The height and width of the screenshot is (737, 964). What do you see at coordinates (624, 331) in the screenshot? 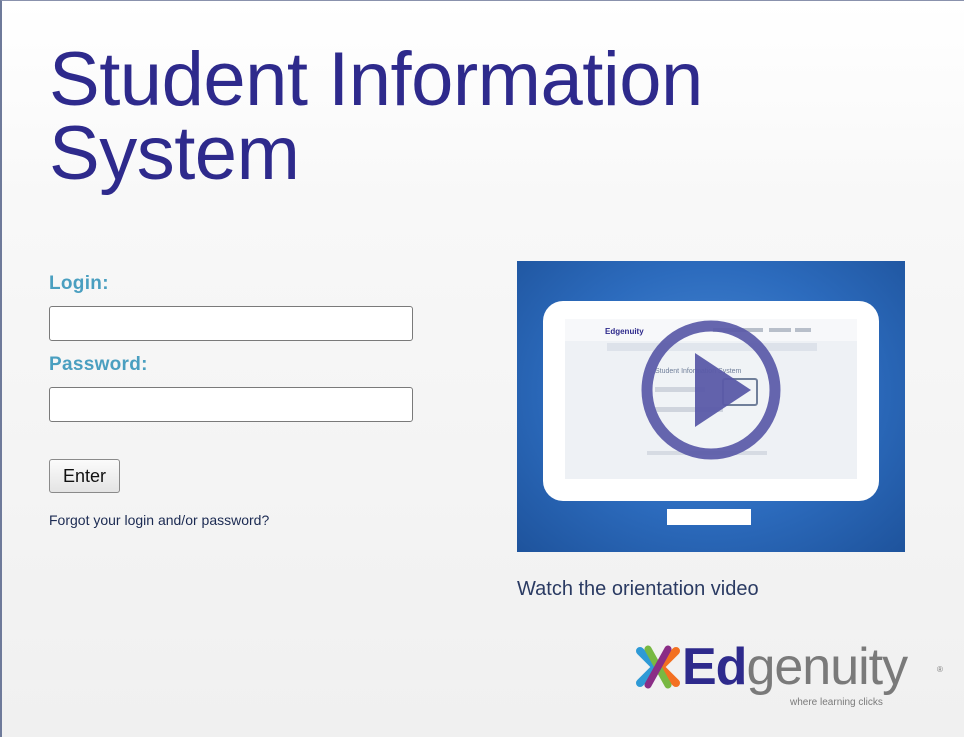
I see `screen-brand: Edgenuity` at bounding box center [624, 331].